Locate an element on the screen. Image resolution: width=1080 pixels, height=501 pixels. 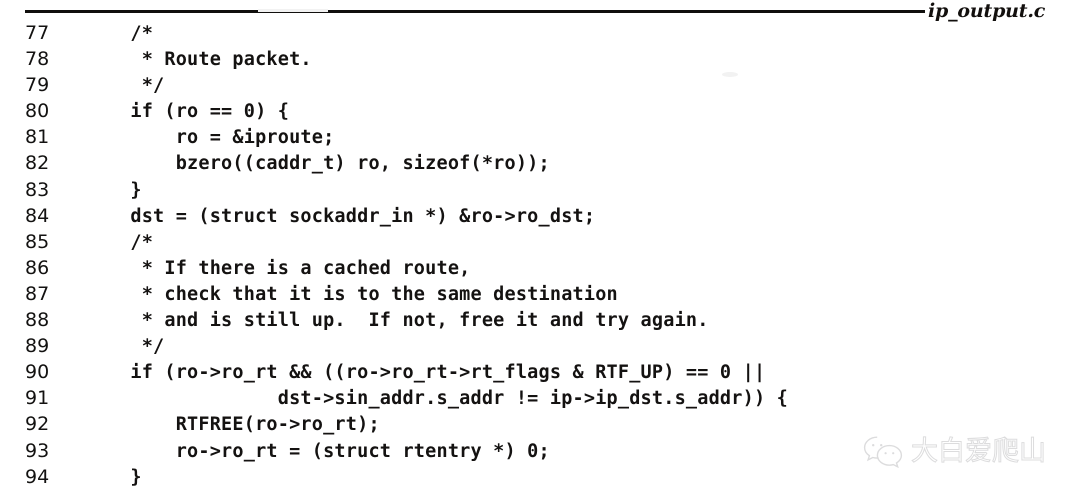
code-line: 93 ro->ro_rt = (struct rtentry *) 0; is located at coordinates (540, 451).